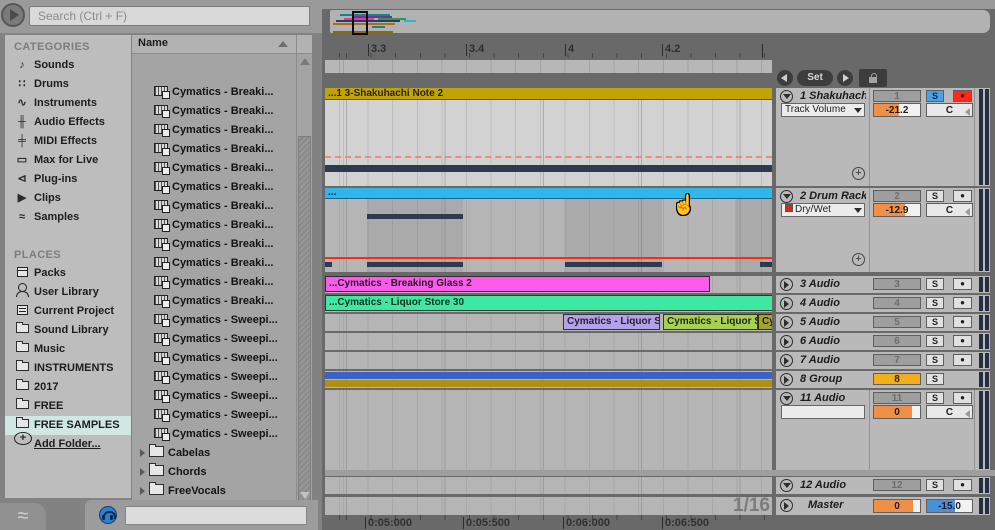  Describe the element at coordinates (873, 78) in the screenshot. I see `lock-button` at that location.